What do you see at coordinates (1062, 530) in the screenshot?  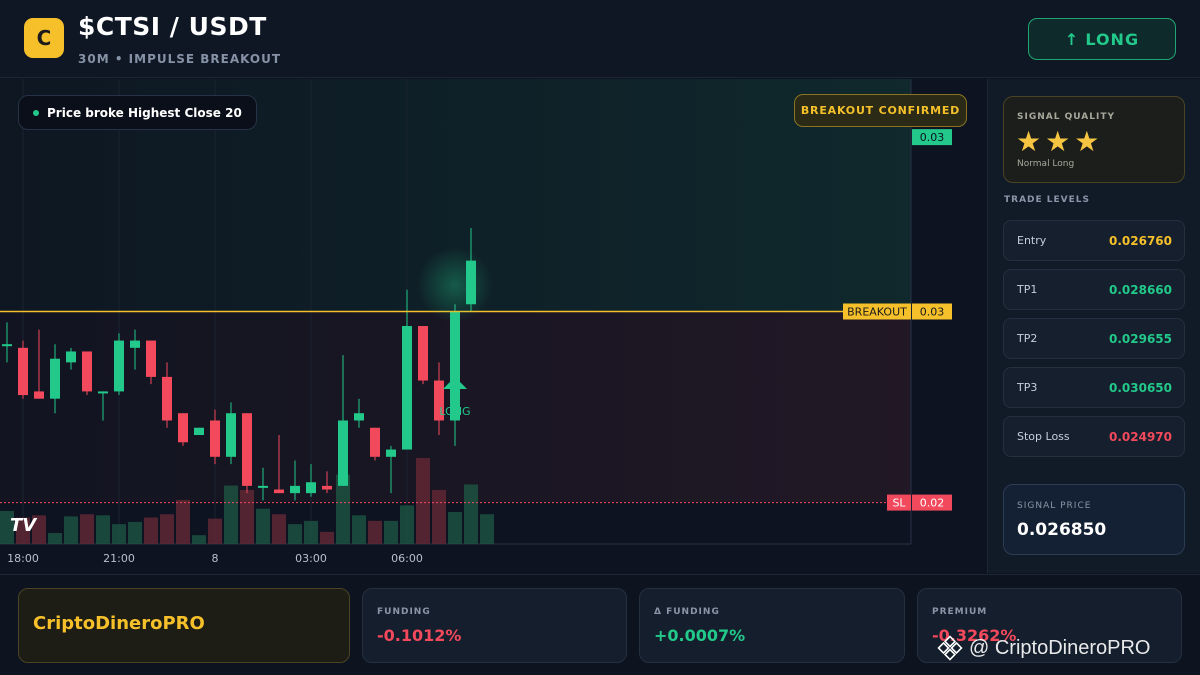 I see `signal-price-value: 0.026850` at bounding box center [1062, 530].